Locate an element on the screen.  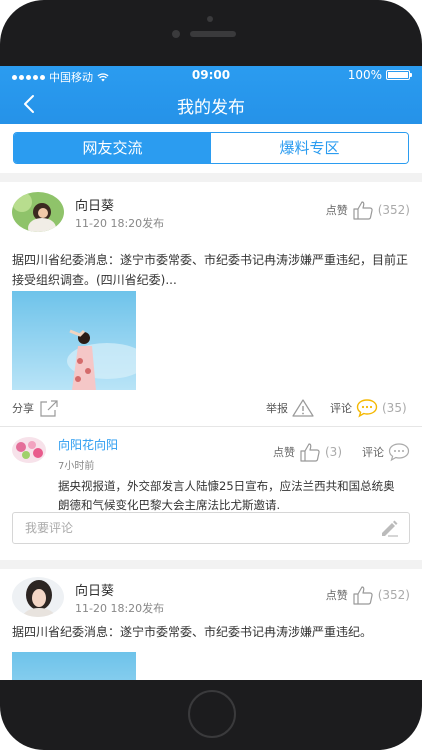
commenter-name: 向阳花向阳 is located at coordinates (88, 444).